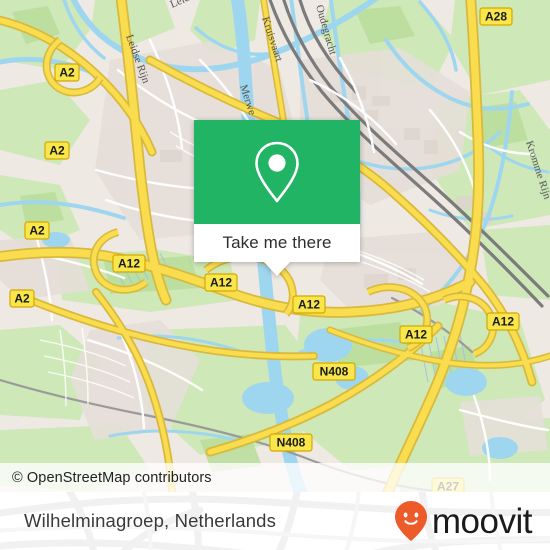 The image size is (550, 550). I want to click on popup-pointer-triangle, so click(277, 269).